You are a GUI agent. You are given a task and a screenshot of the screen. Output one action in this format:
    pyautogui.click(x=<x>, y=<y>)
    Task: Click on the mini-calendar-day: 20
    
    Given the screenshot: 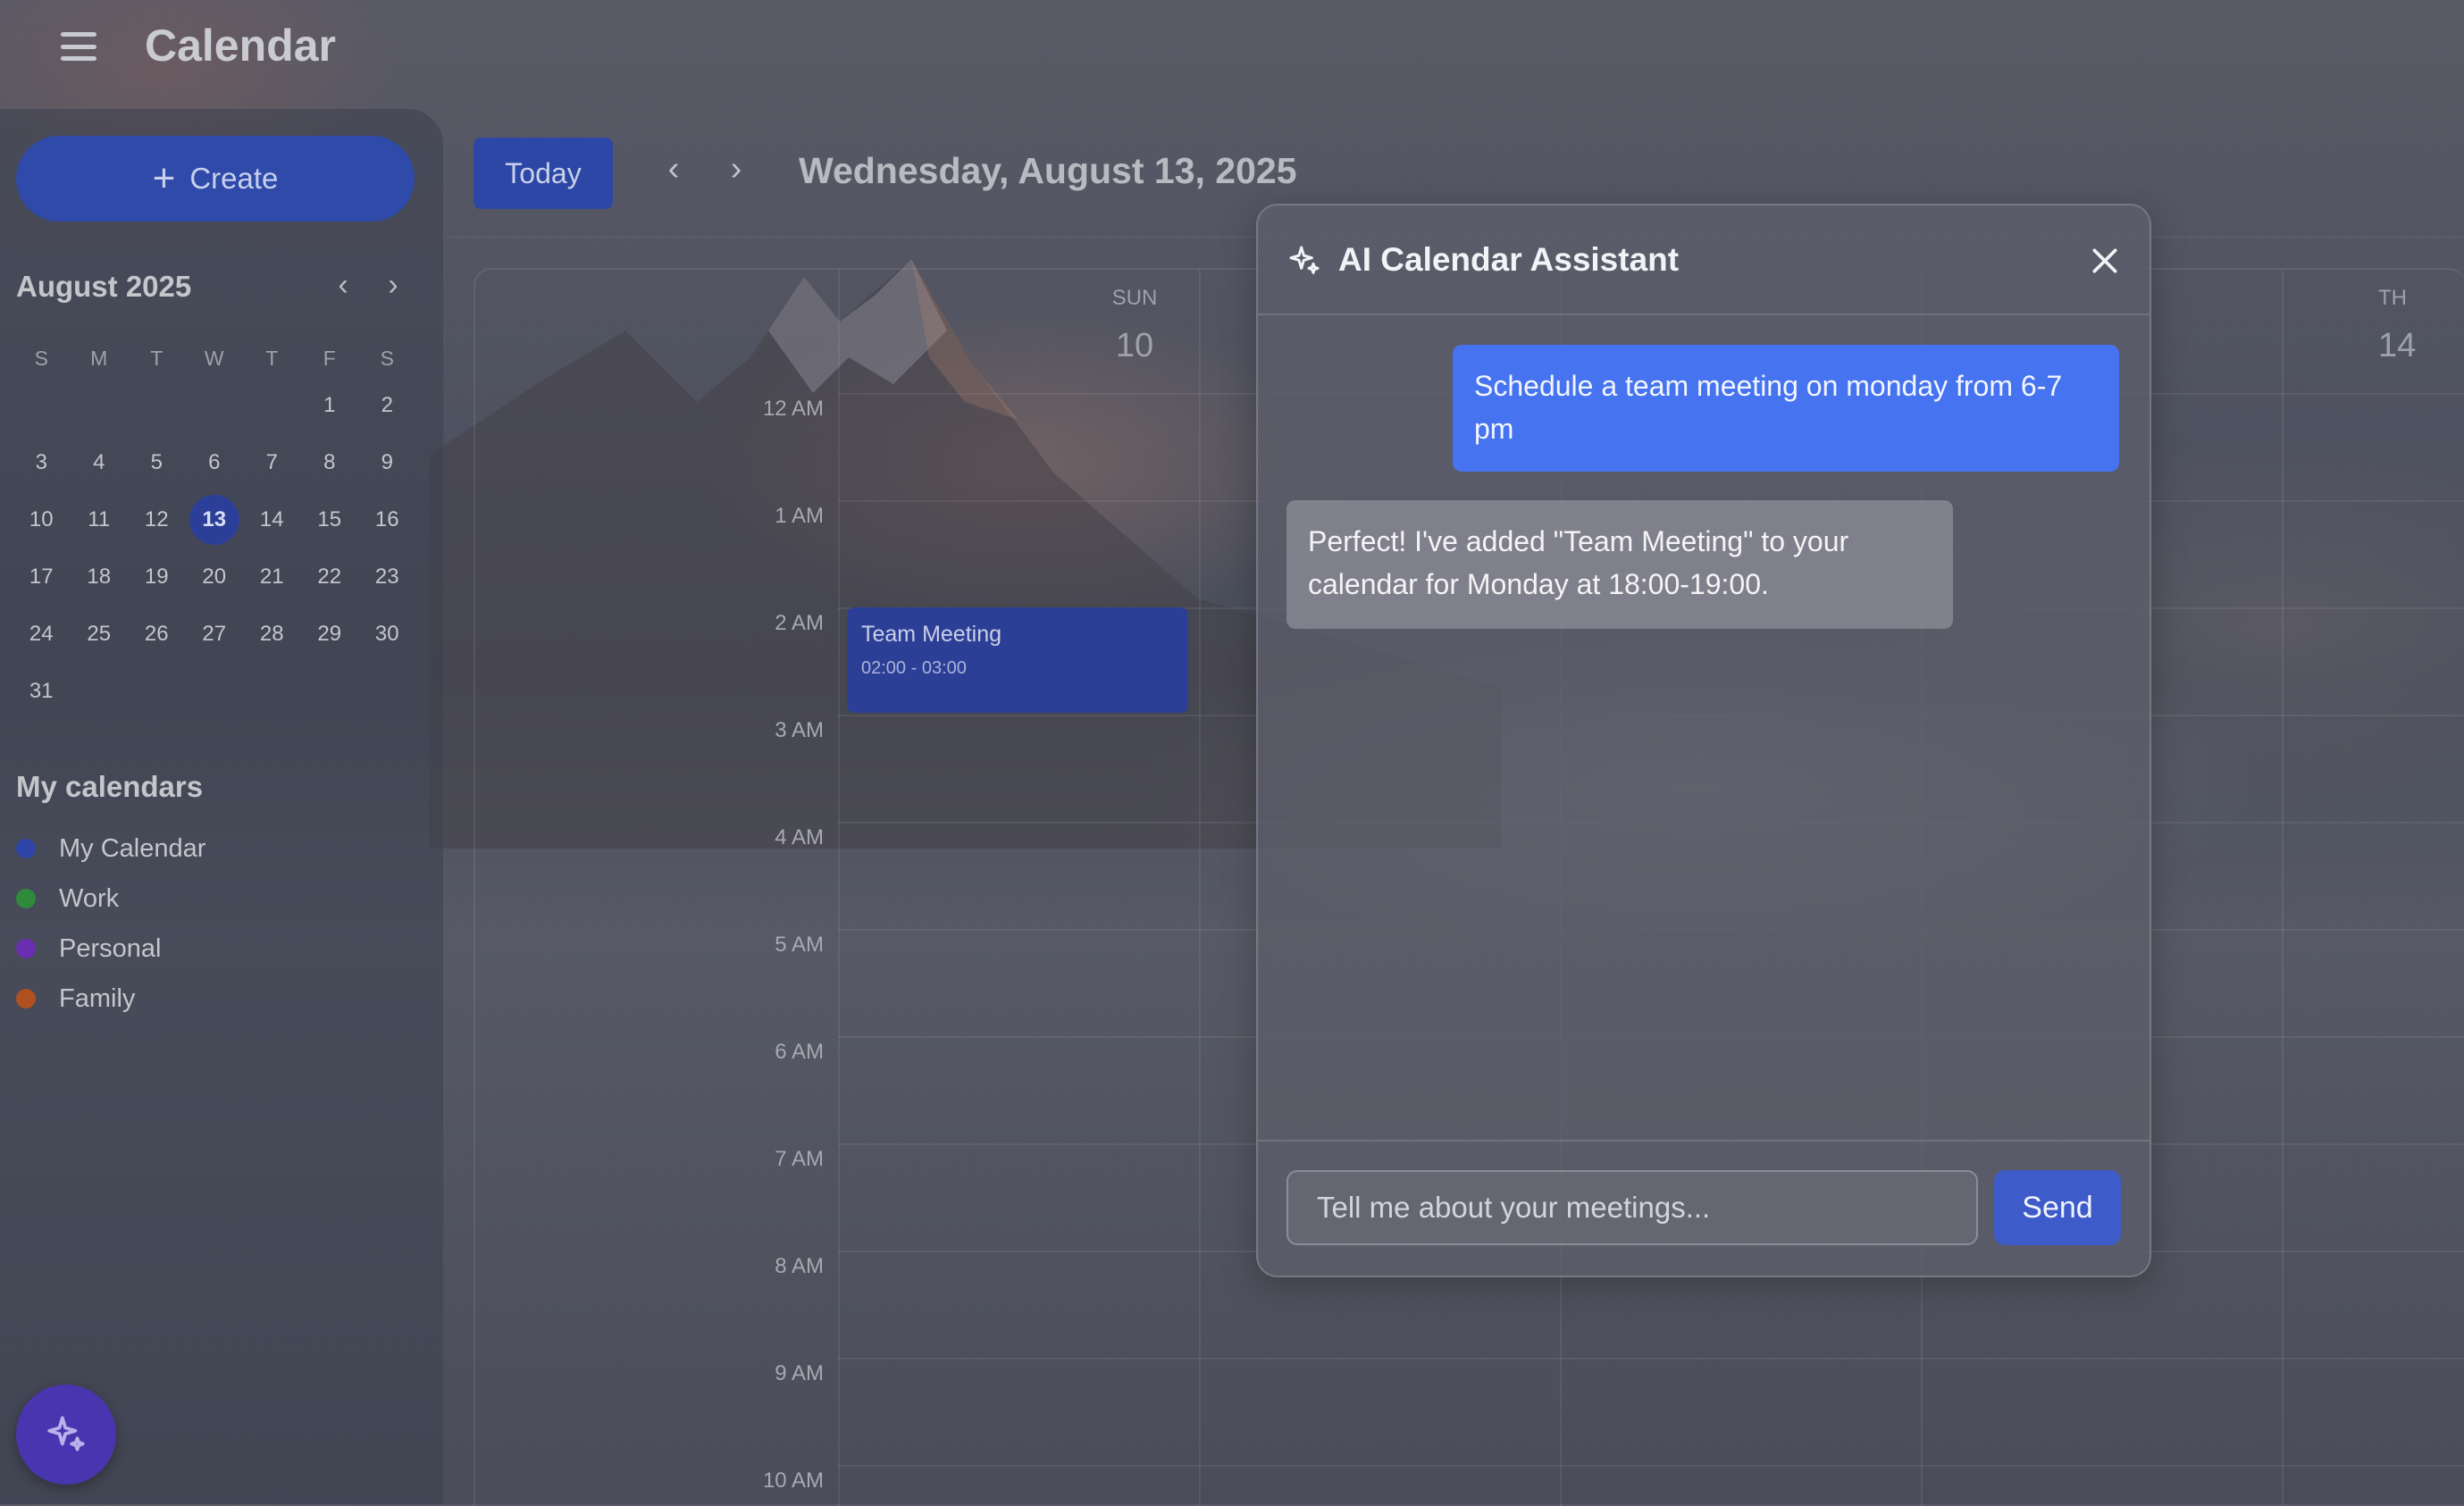 What is the action you would take?
    pyautogui.click(x=214, y=577)
    